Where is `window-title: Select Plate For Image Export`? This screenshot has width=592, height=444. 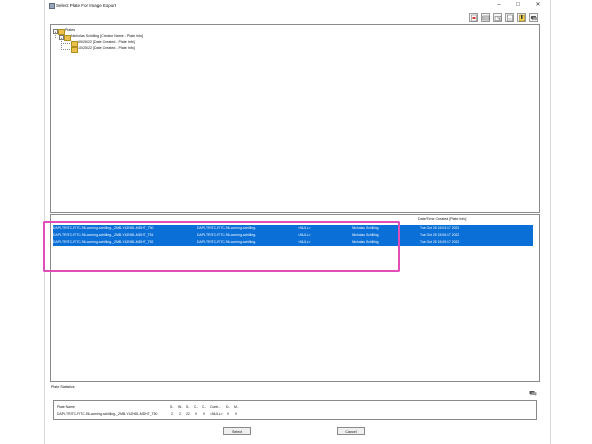 window-title: Select Plate For Image Export is located at coordinates (86, 5).